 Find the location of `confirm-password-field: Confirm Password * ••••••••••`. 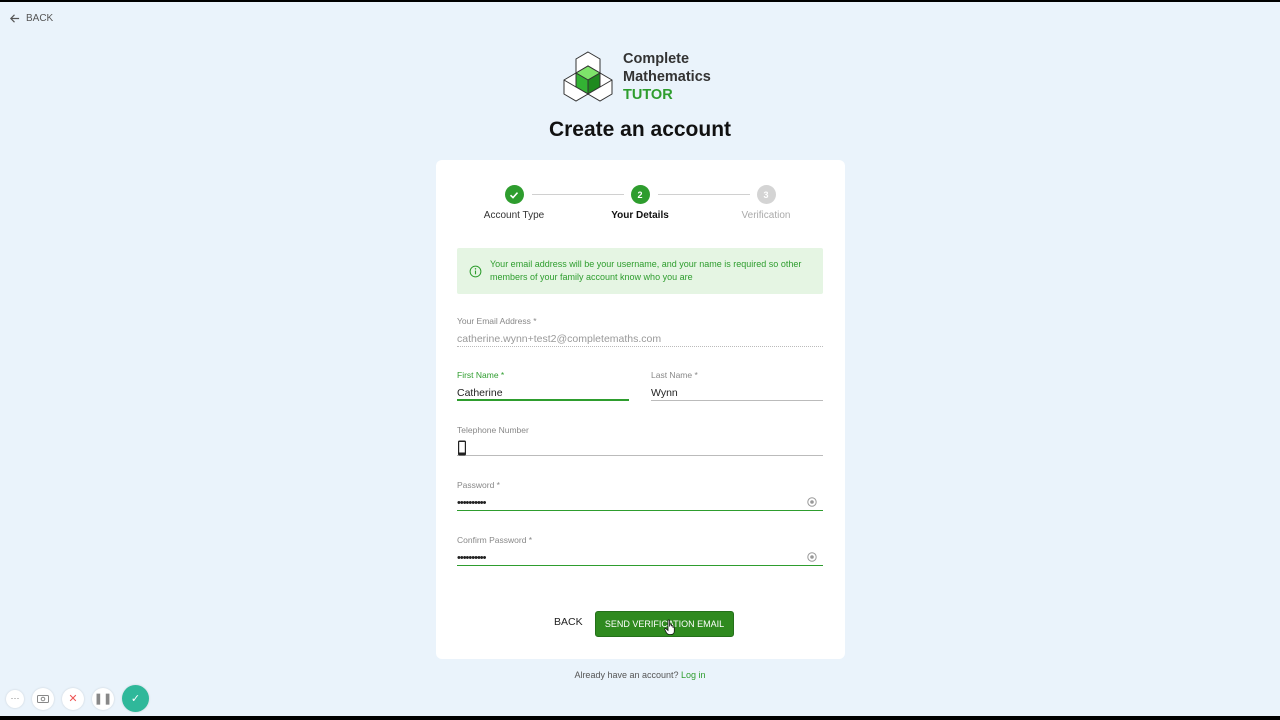

confirm-password-field: Confirm Password * •••••••••• is located at coordinates (640, 550).